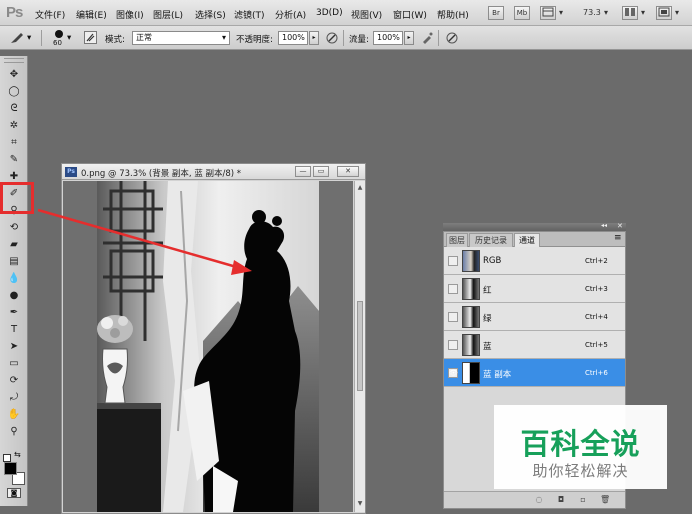 The image size is (692, 514). I want to click on eraser-tool-icon: ▰, so click(14, 245).